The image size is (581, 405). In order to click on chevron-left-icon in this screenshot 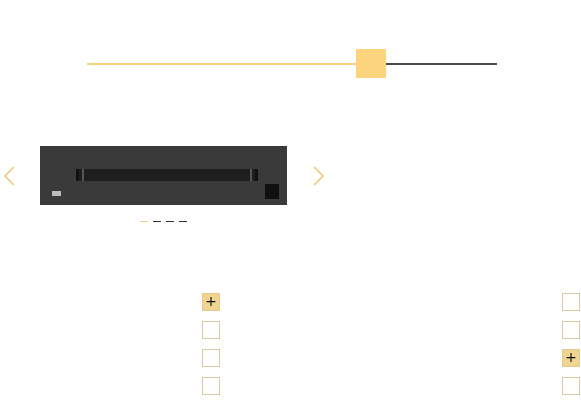, I will do `click(10, 176)`.